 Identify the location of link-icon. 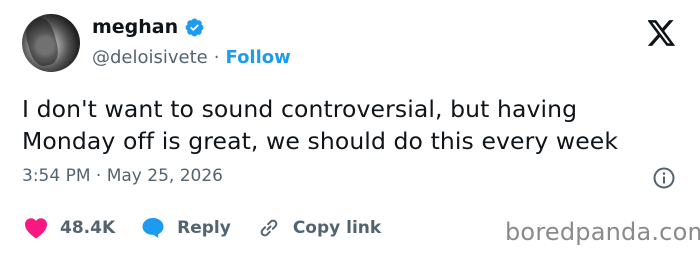
(269, 228).